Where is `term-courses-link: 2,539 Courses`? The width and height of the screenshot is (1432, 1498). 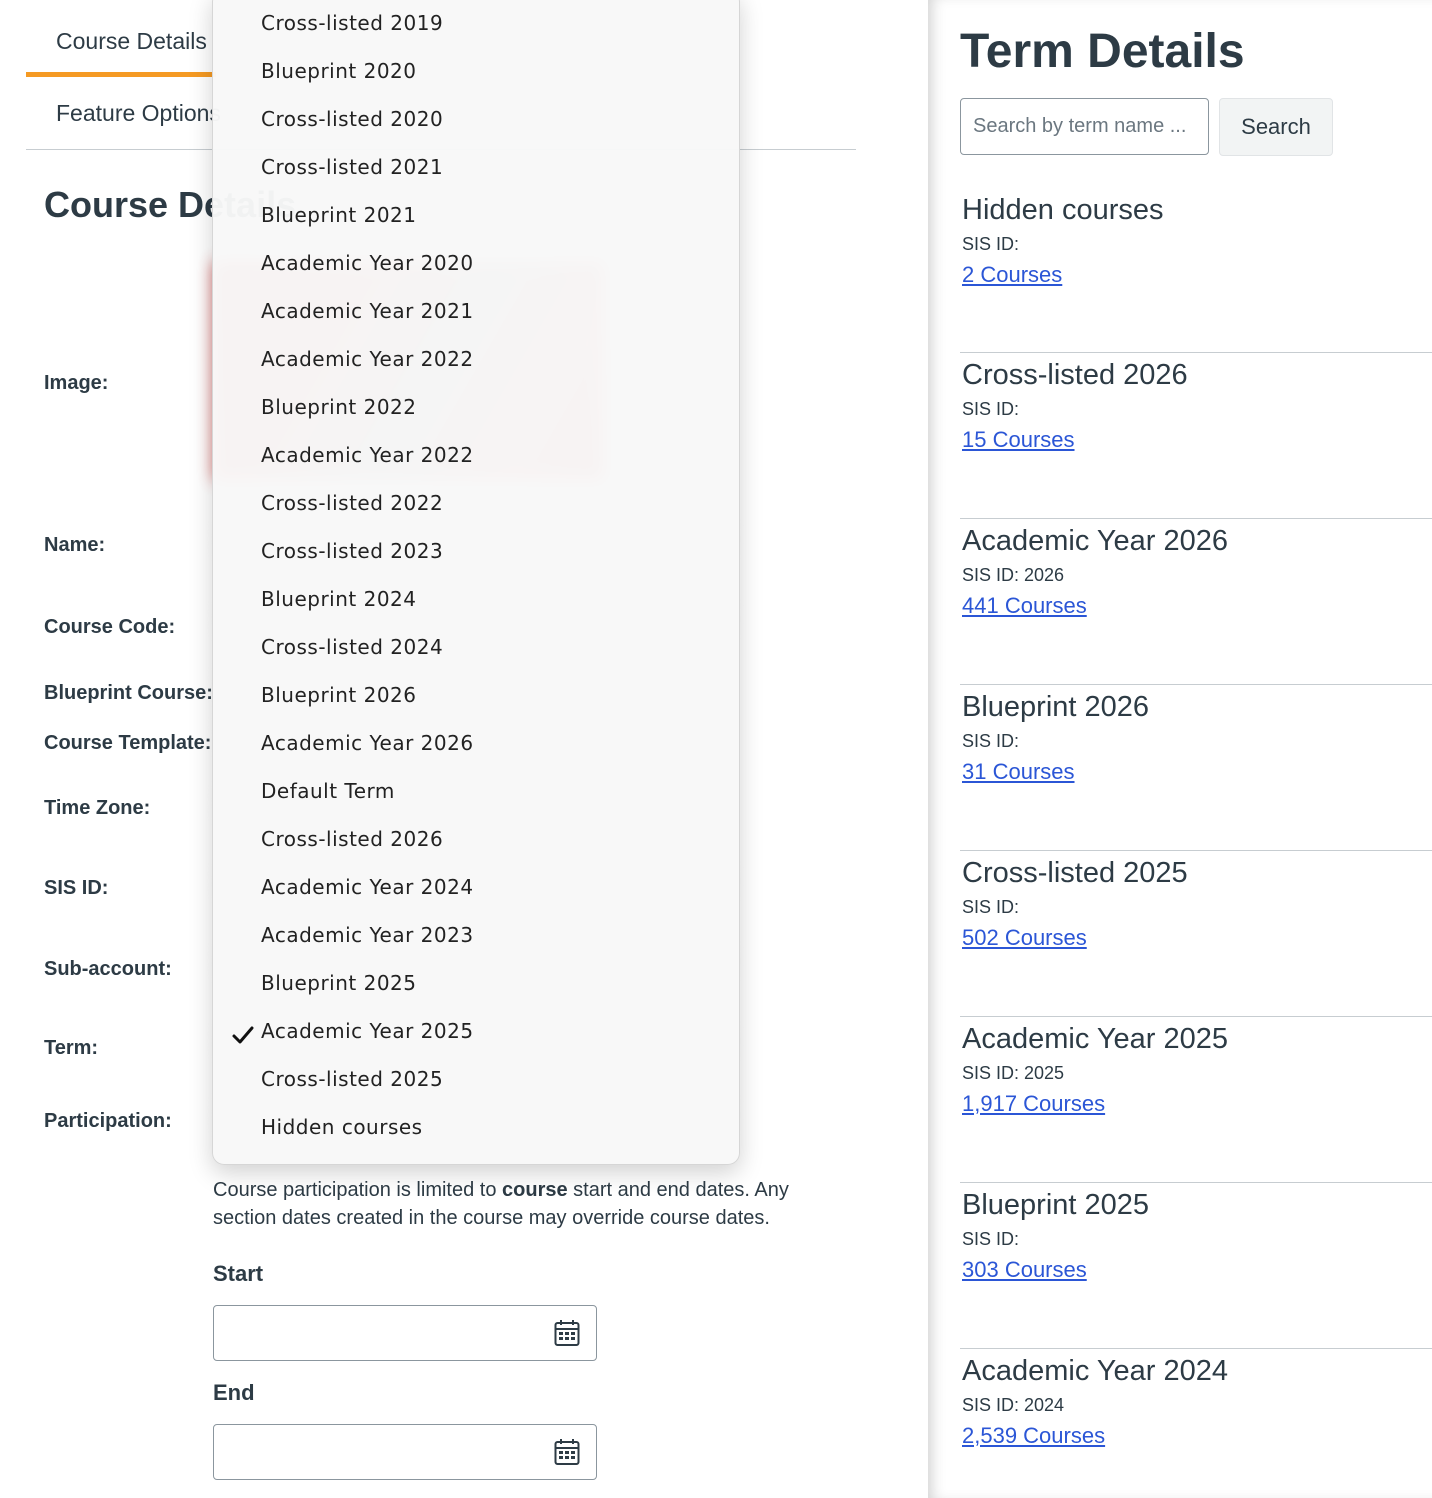
term-courses-link: 2,539 Courses is located at coordinates (1033, 1436).